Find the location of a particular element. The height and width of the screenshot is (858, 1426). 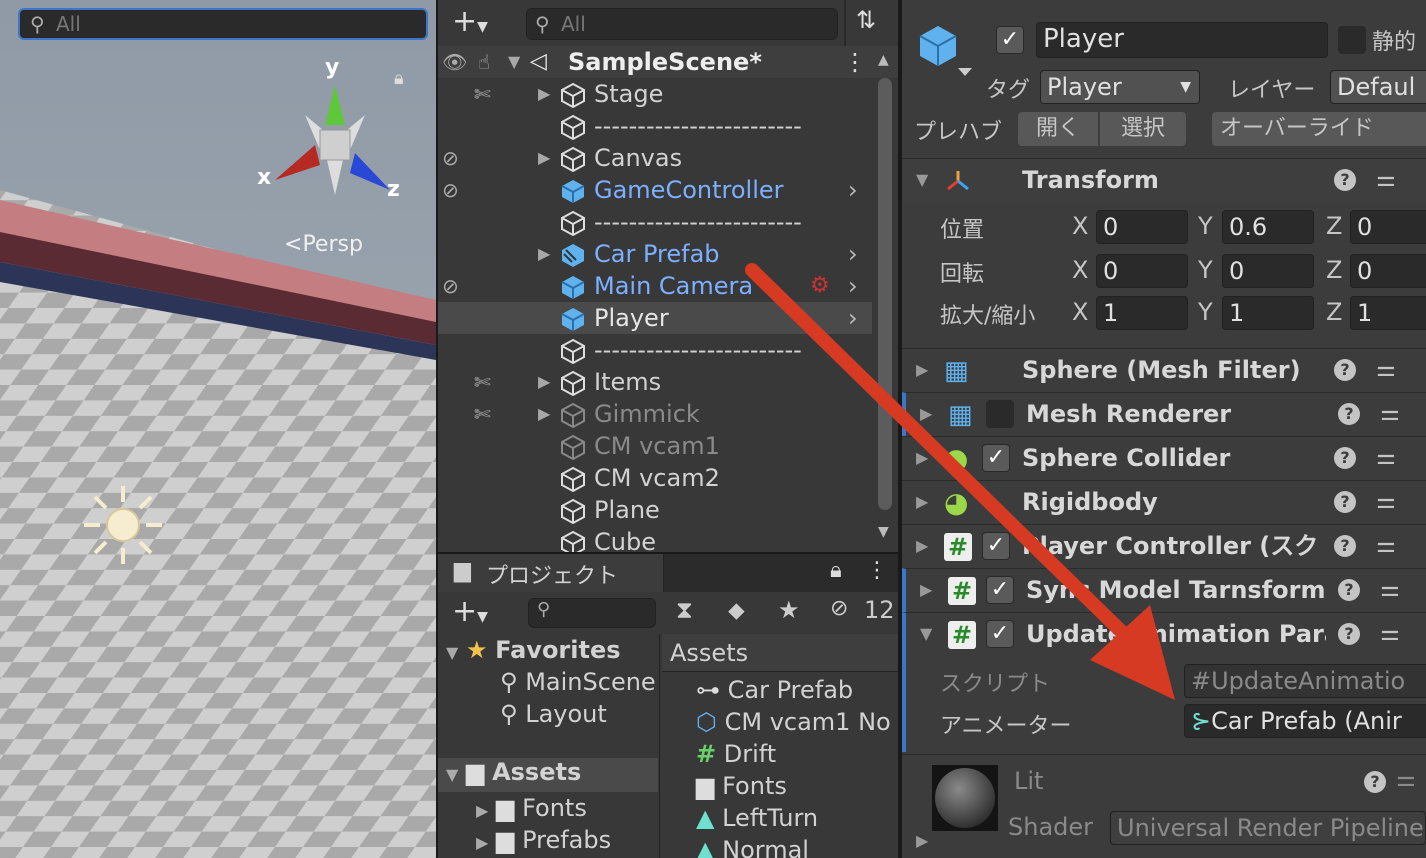

rotation-z-field: 0 is located at coordinates (1388, 271).